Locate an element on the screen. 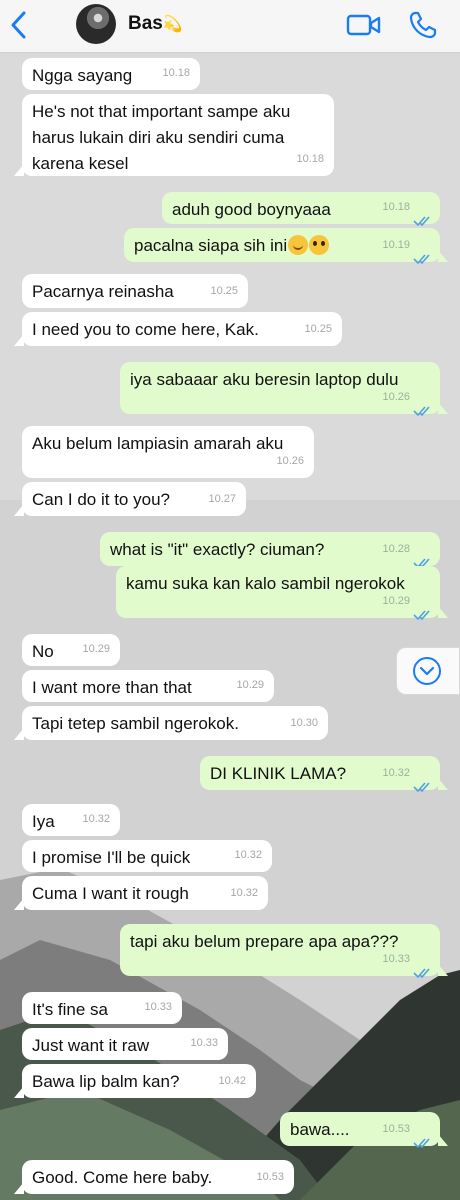  message-text: Can I do it to you? is located at coordinates (101, 499).